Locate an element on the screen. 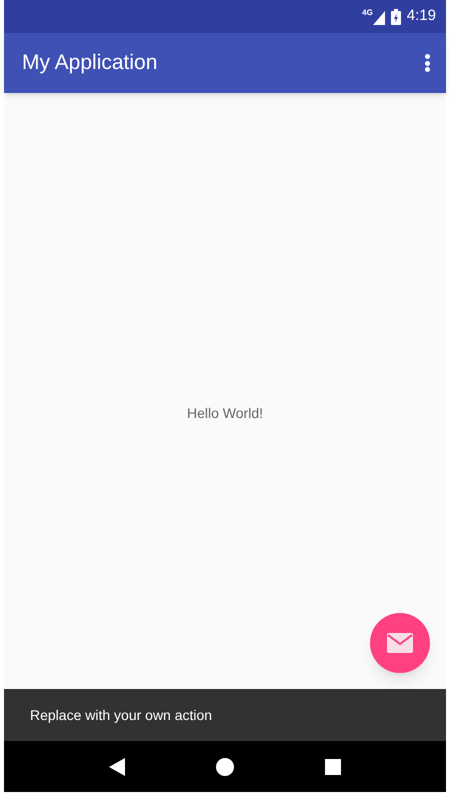 This screenshot has width=450, height=796. home-button is located at coordinates (225, 767).